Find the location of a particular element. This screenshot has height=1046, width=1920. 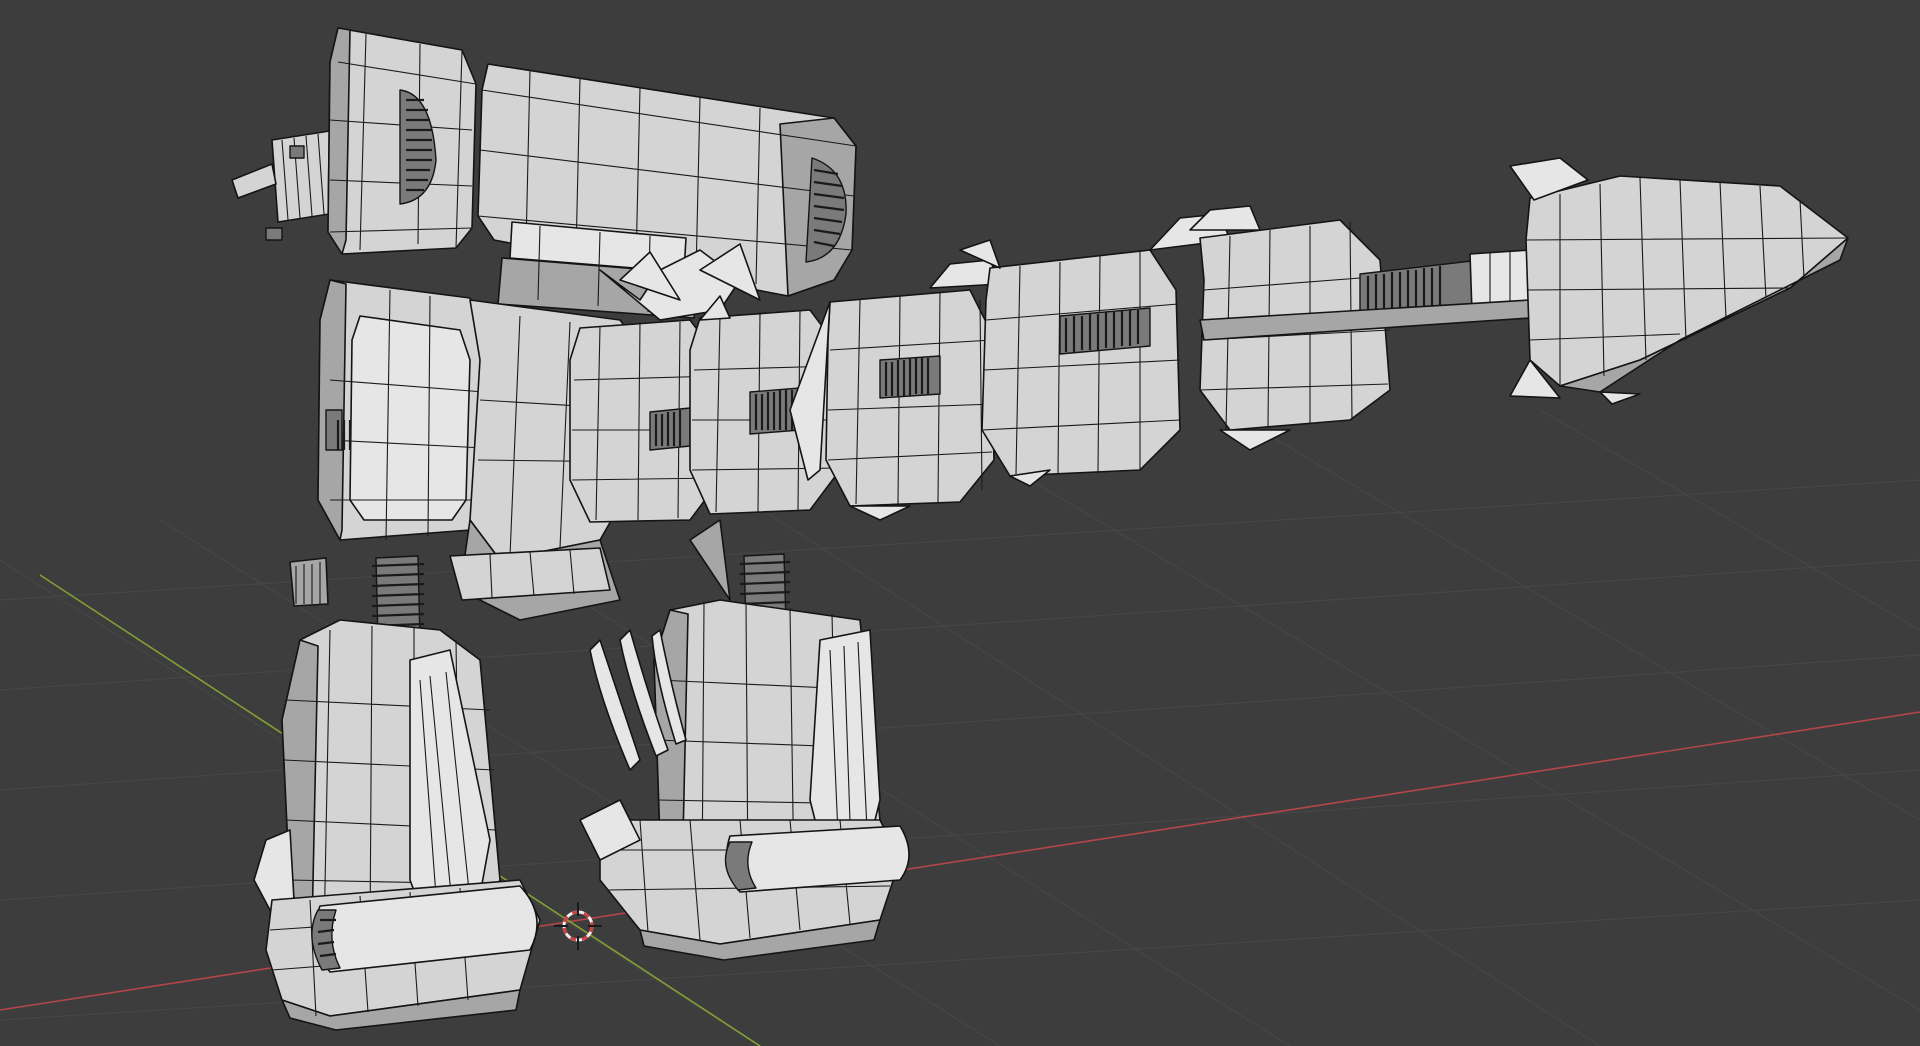

front-foot is located at coordinates (403, 955).